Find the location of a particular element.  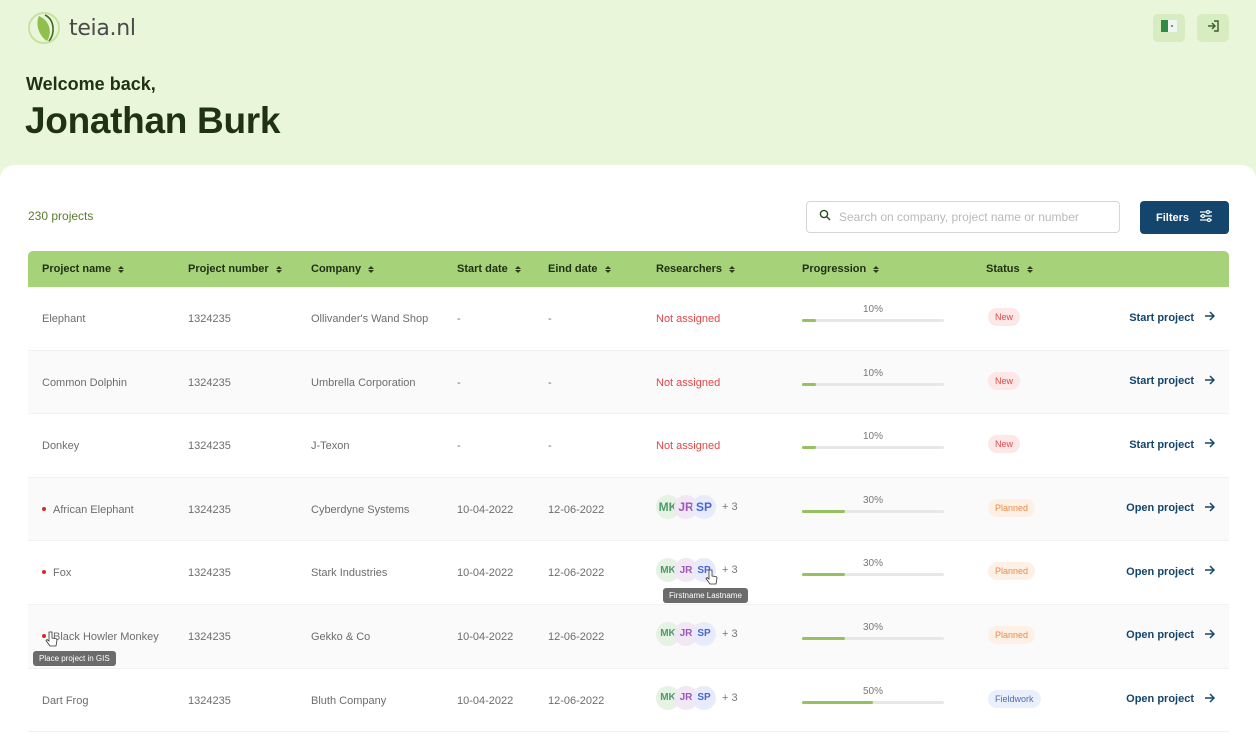

language-button is located at coordinates (1169, 28).